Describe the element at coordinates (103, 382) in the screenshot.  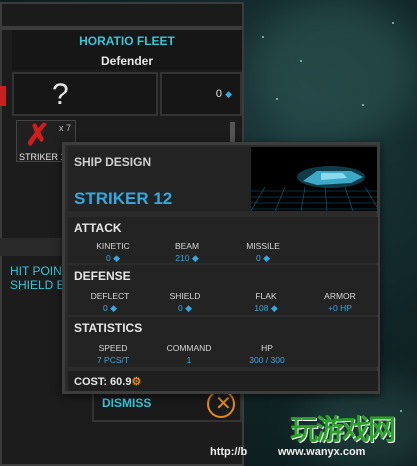
I see `cost-value: COST: 60.9` at that location.